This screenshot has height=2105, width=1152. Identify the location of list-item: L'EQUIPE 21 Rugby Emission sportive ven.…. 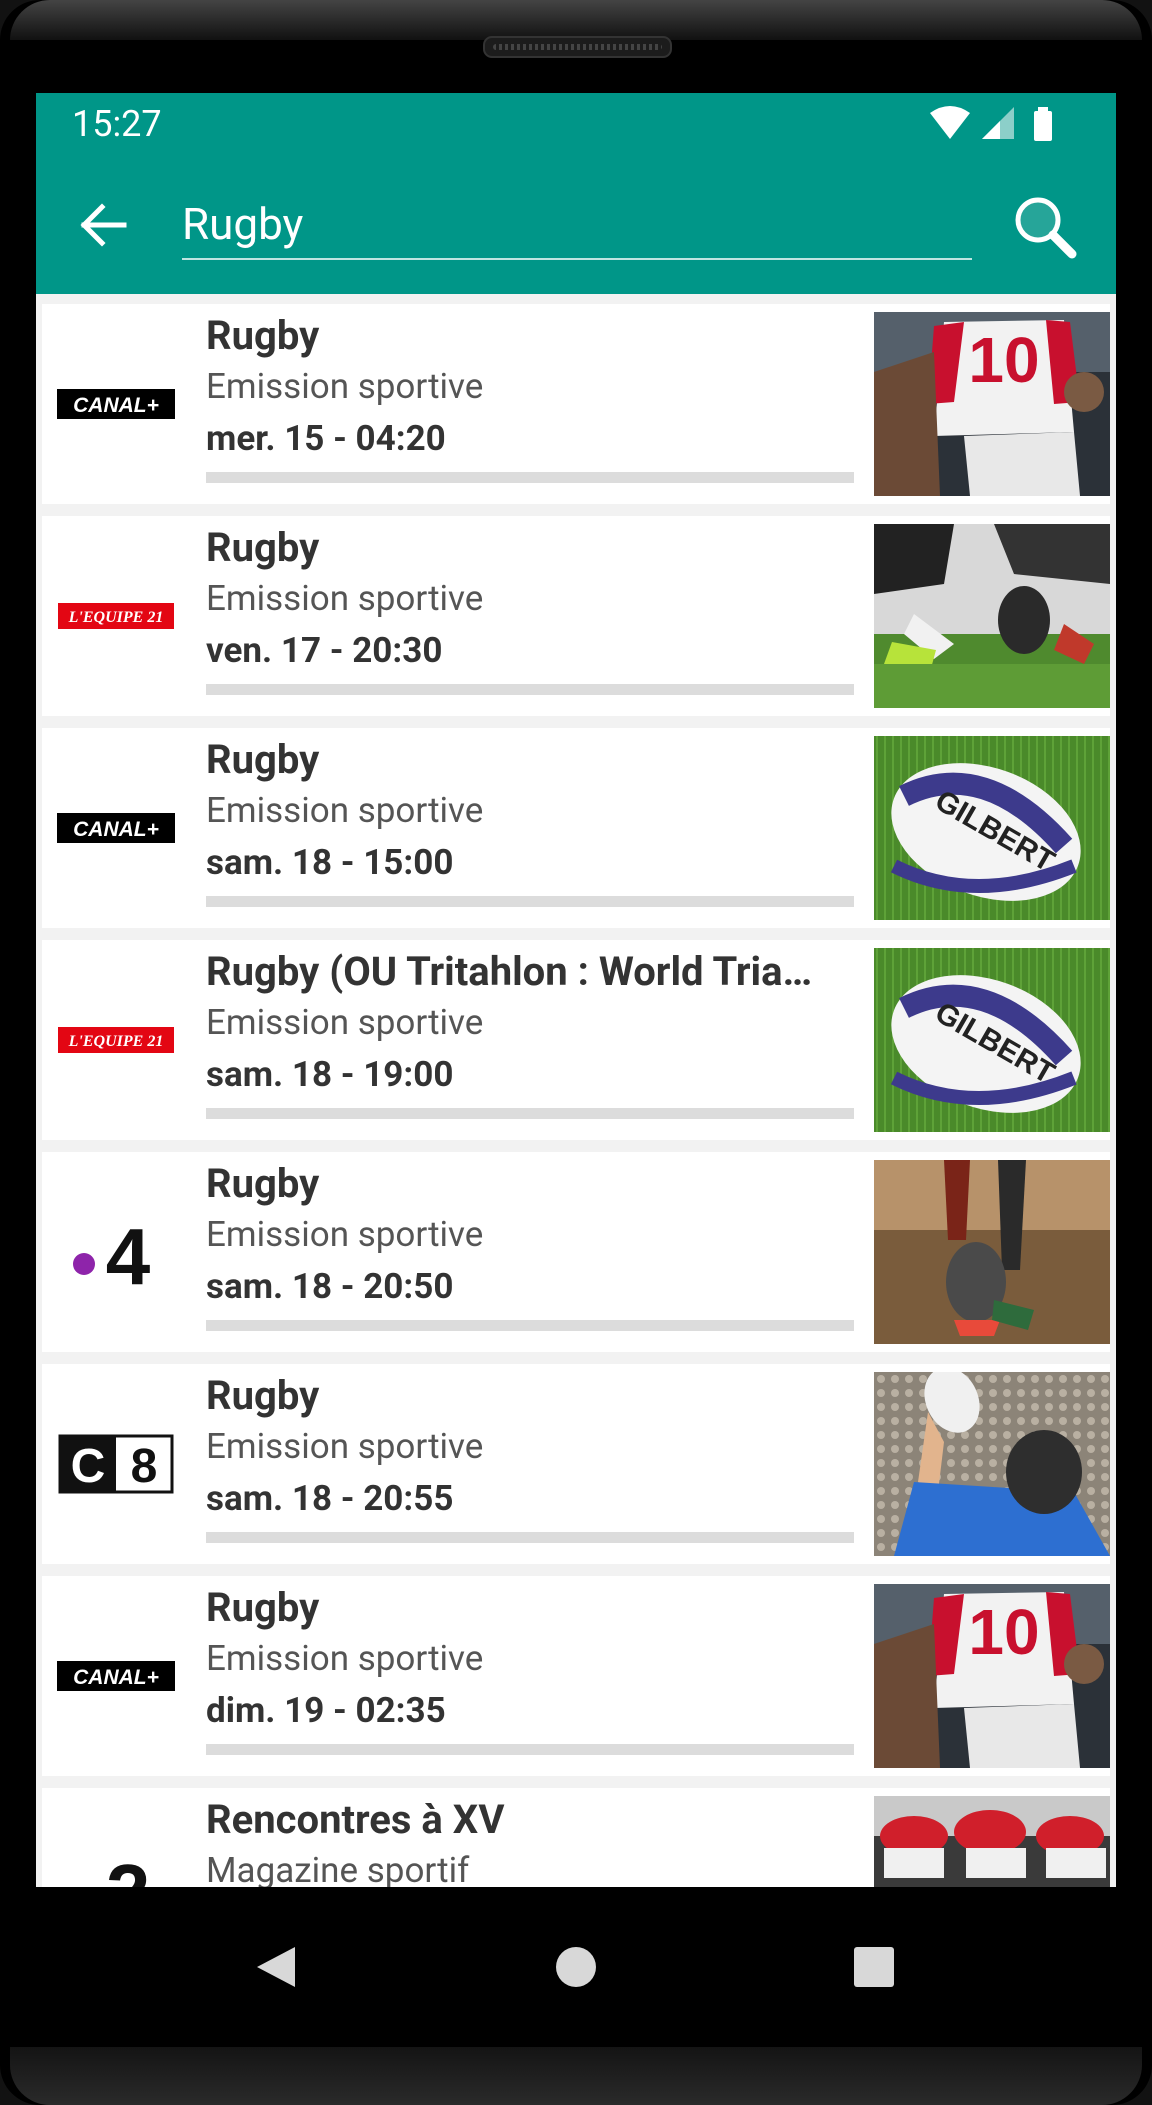
(576, 616).